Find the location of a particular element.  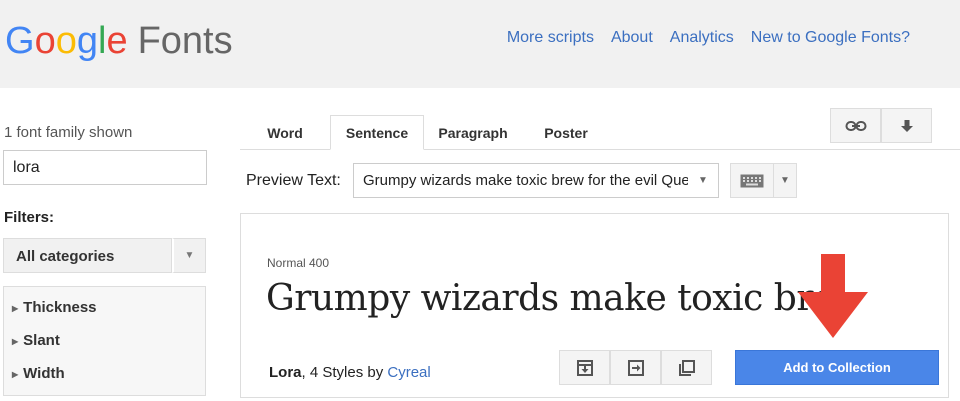

link-icon is located at coordinates (855, 125).